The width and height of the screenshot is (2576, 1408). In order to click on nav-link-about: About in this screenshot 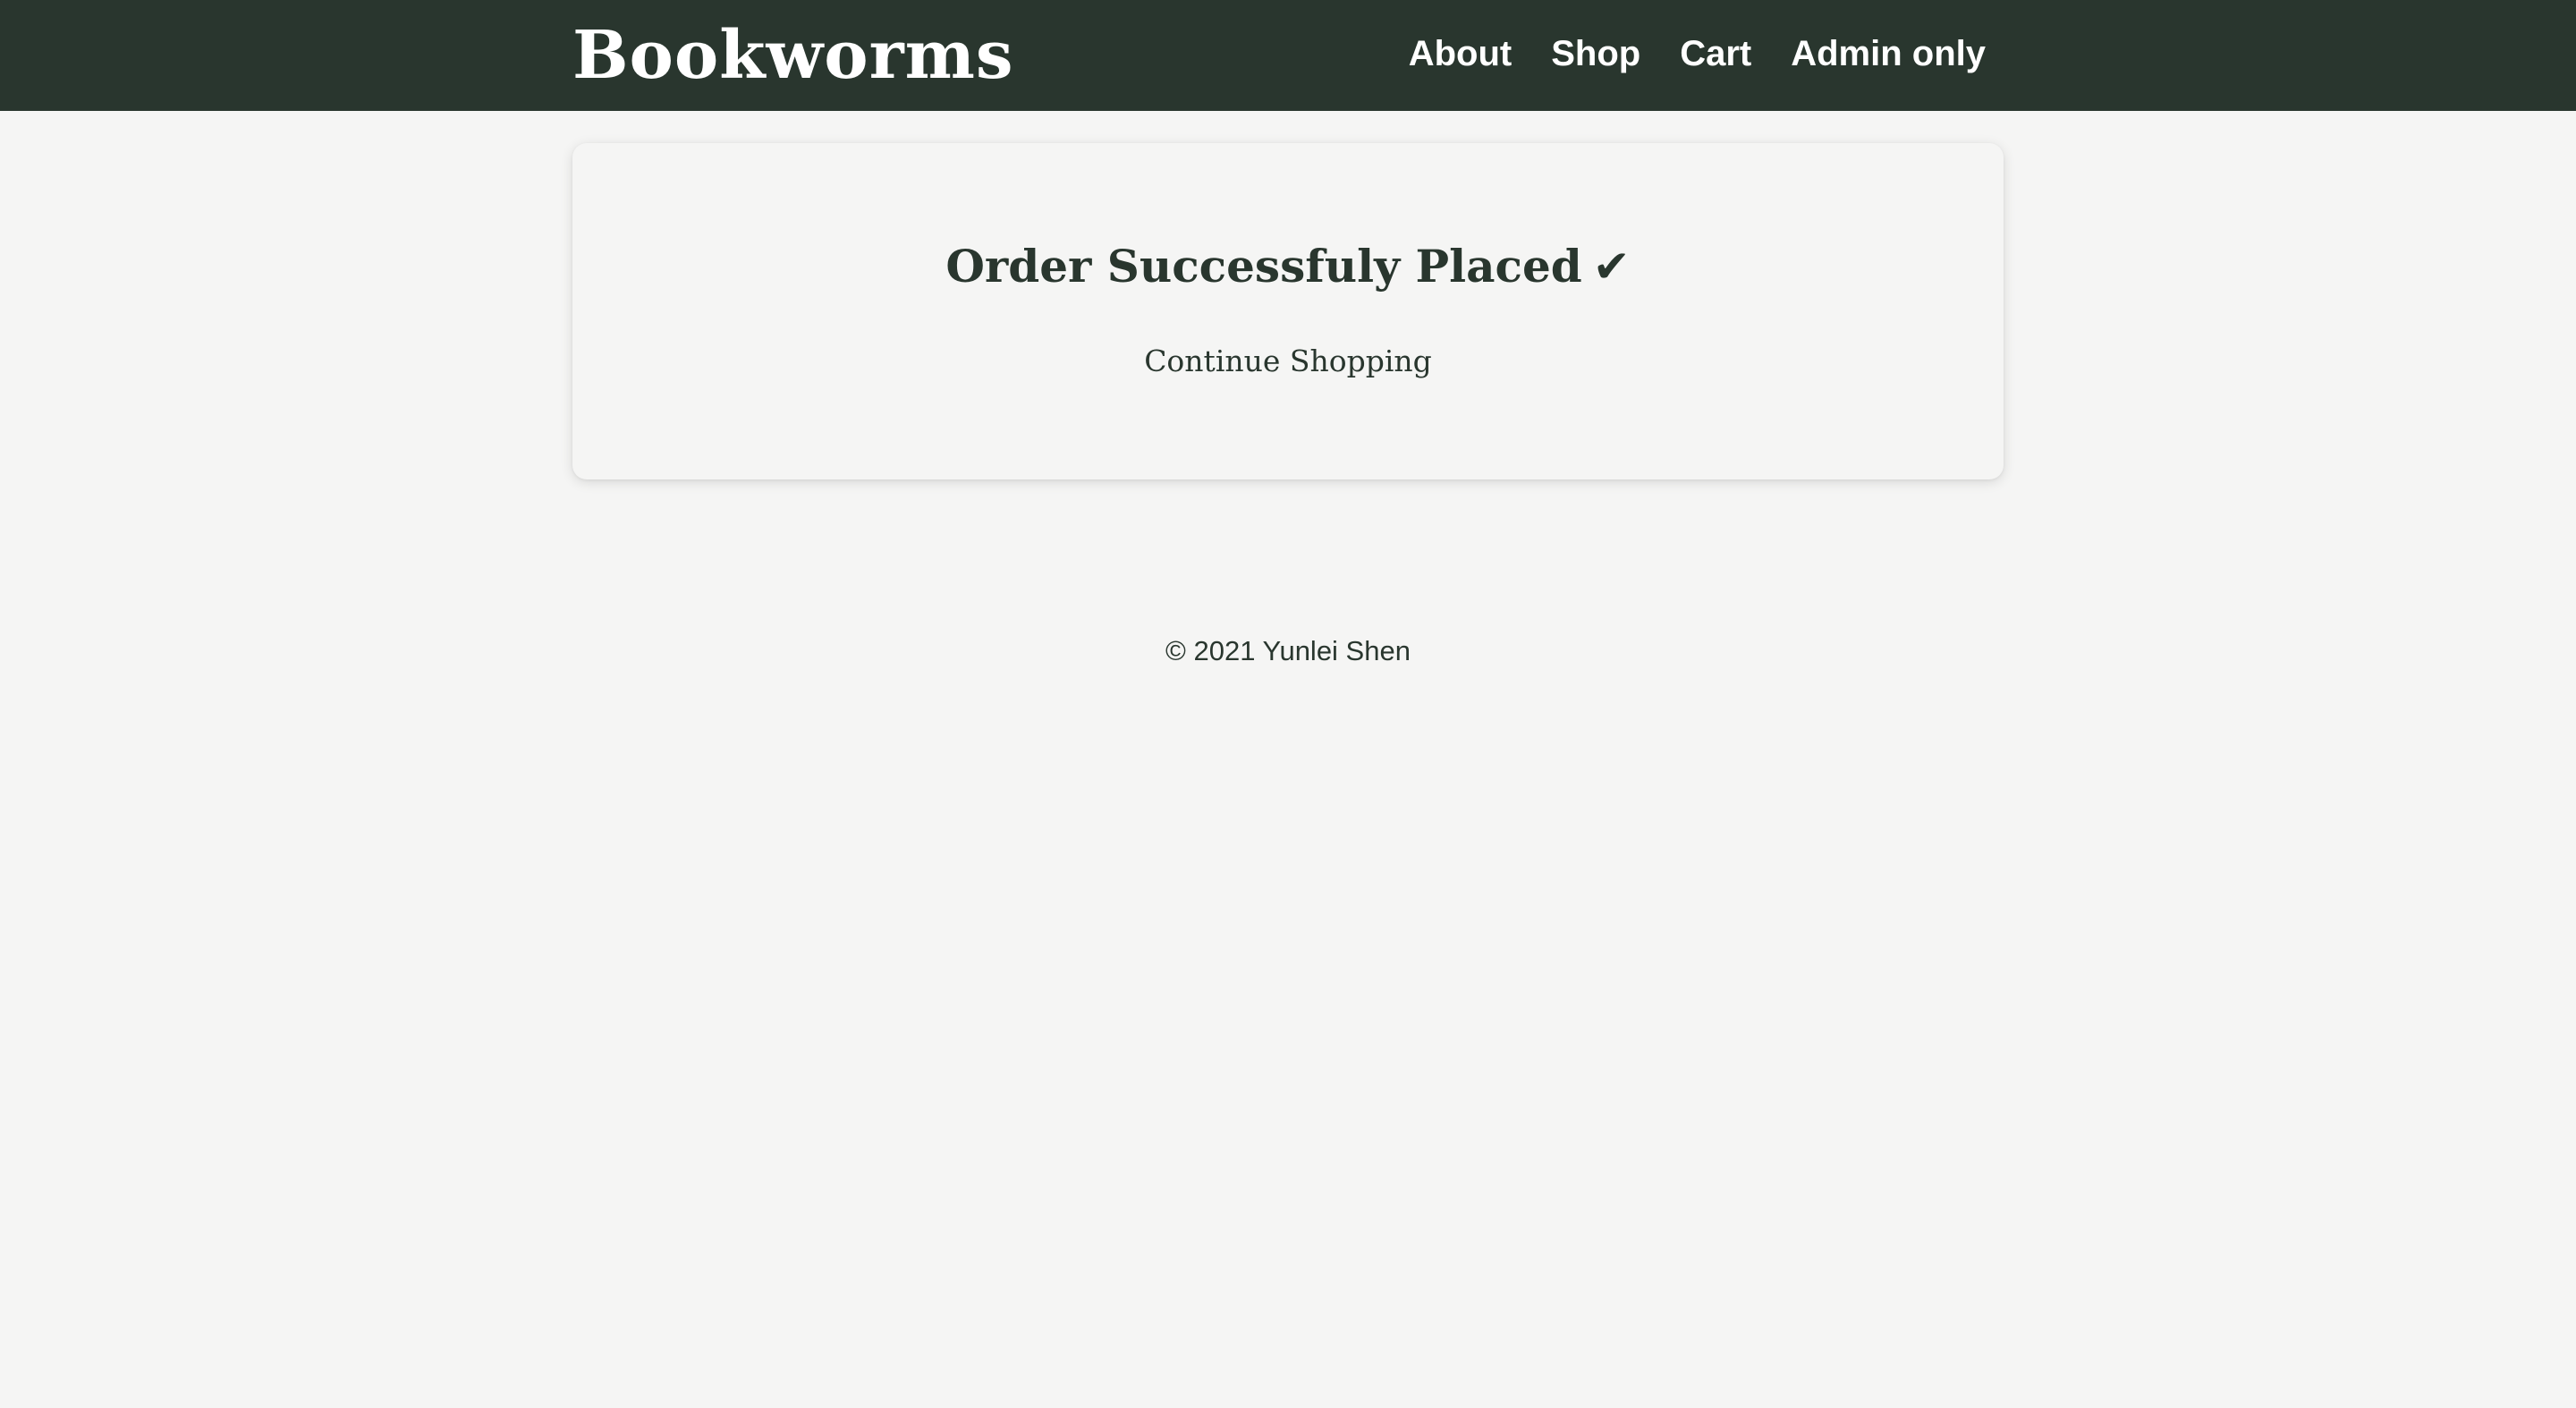, I will do `click(1461, 54)`.